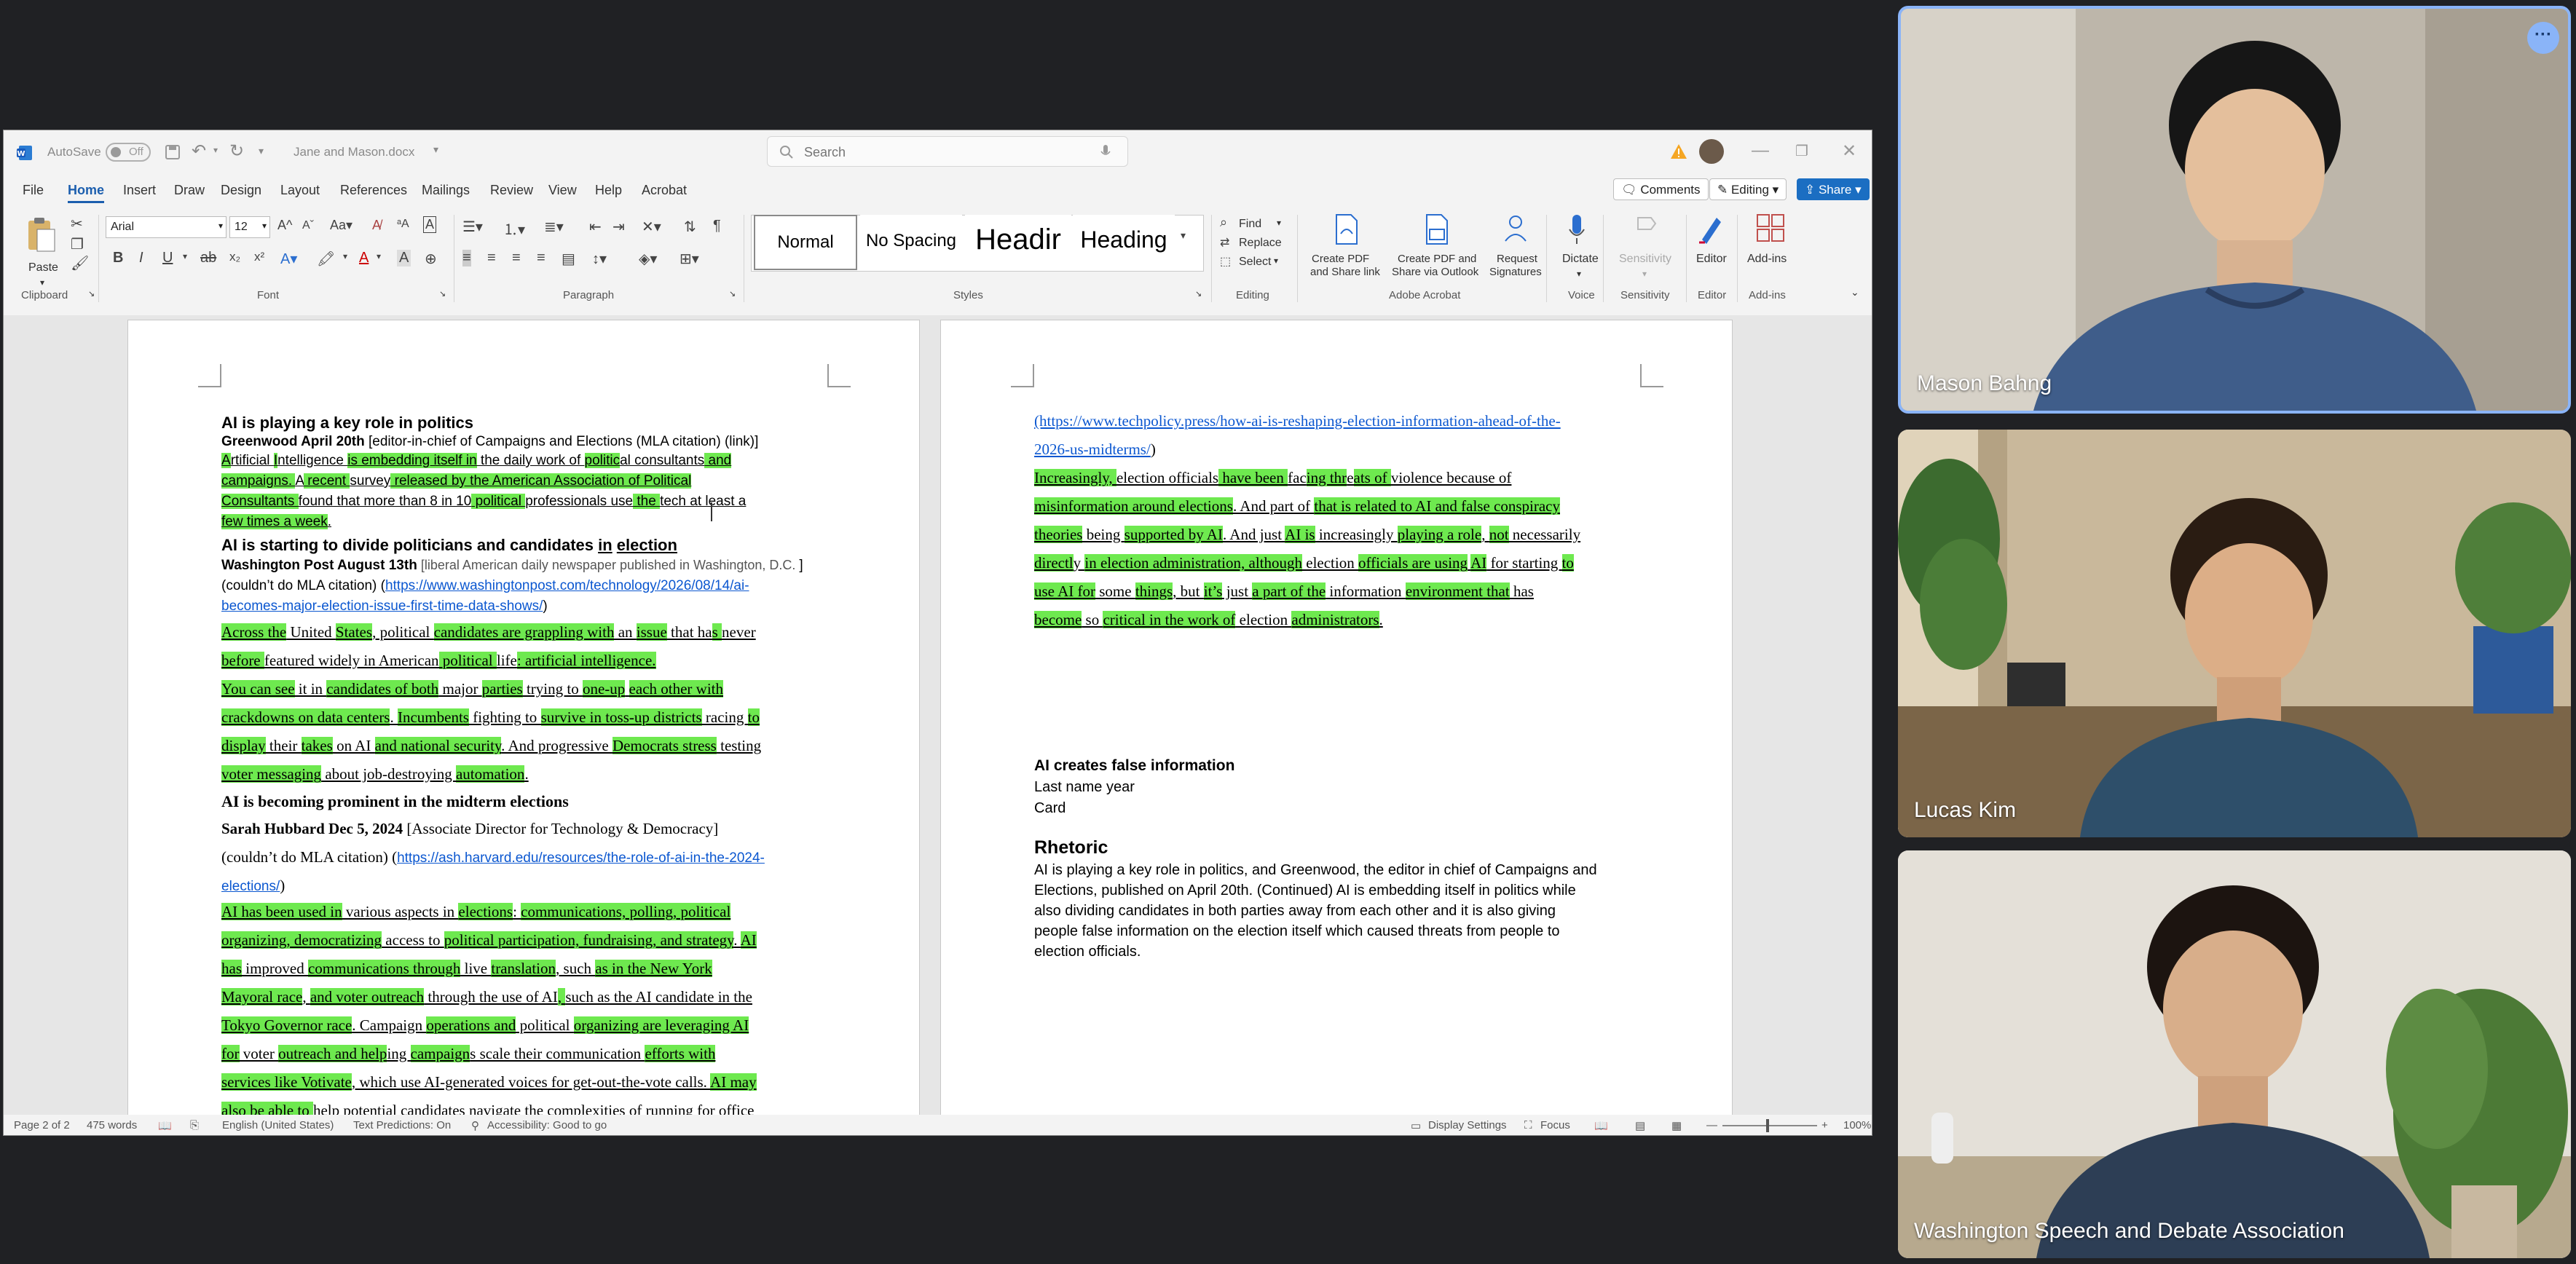 This screenshot has height=1264, width=2576. Describe the element at coordinates (689, 259) in the screenshot. I see `borders-icon: ⊞▾` at that location.